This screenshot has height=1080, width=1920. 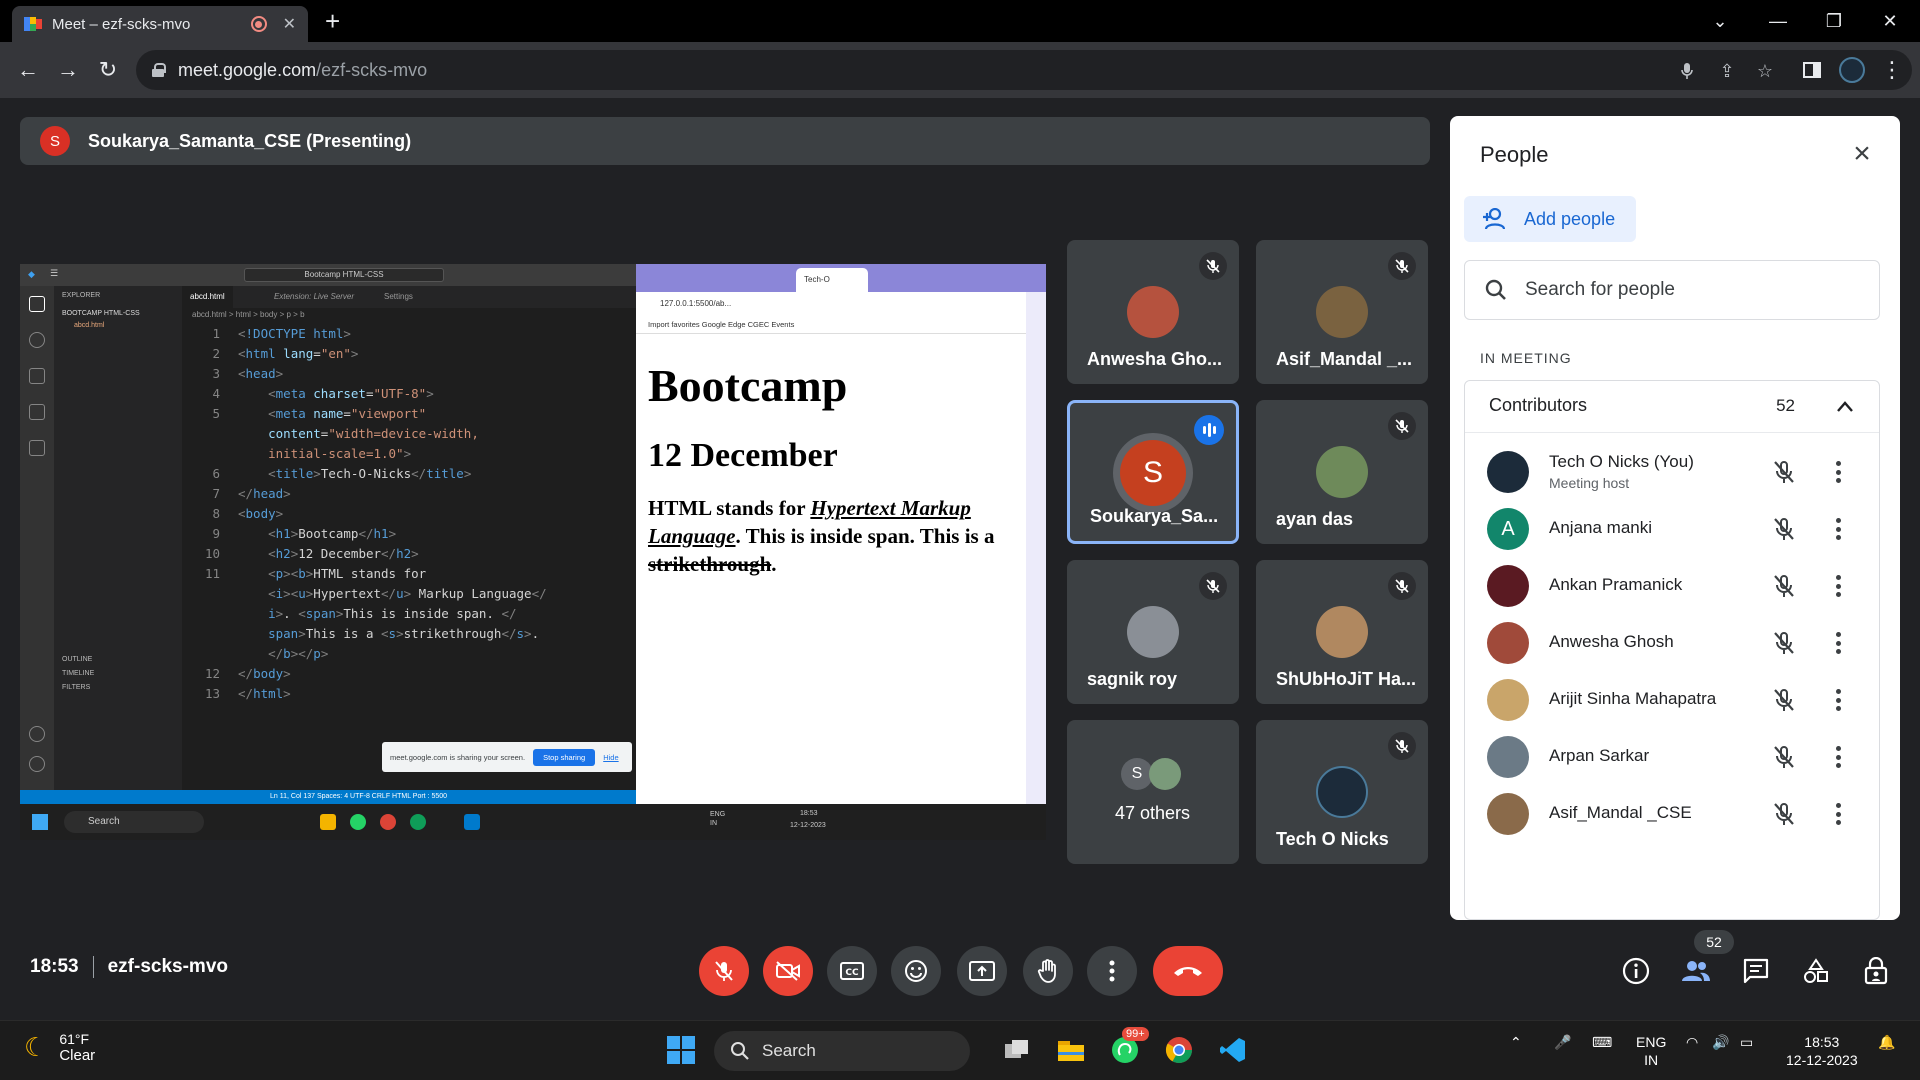 What do you see at coordinates (1876, 971) in the screenshot?
I see `host-controls-button` at bounding box center [1876, 971].